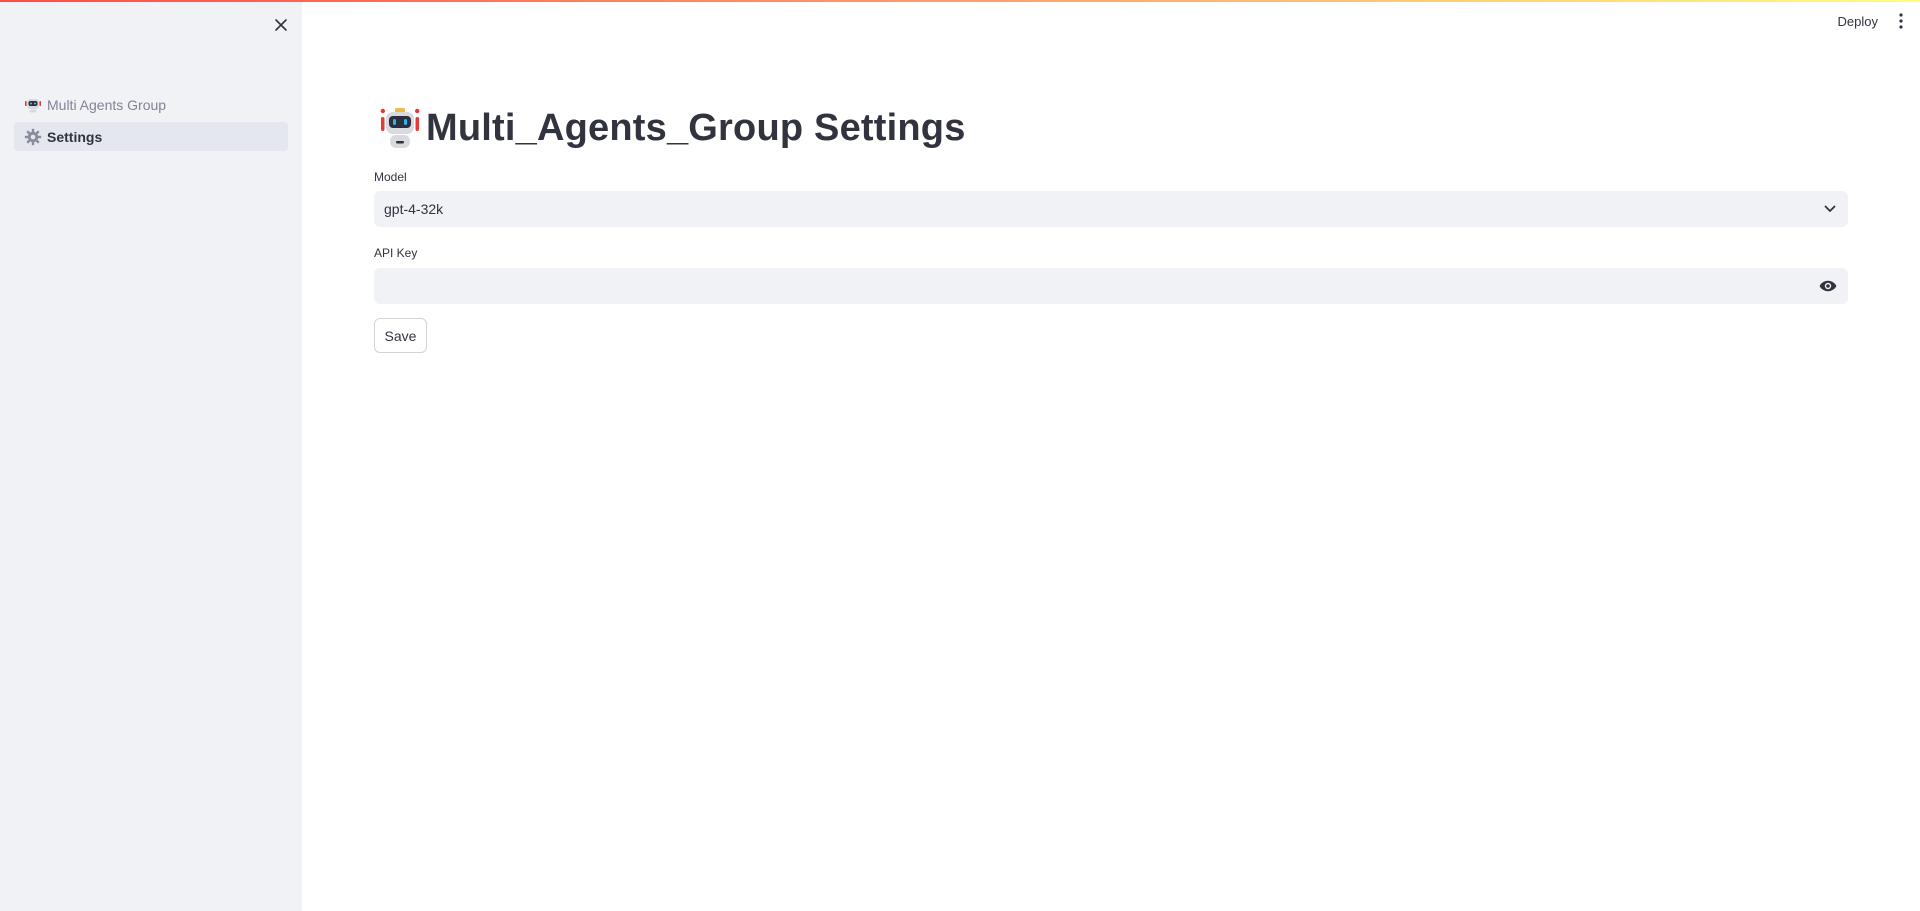 The height and width of the screenshot is (911, 1920). I want to click on model-select-value: gpt-4-32k, so click(414, 209).